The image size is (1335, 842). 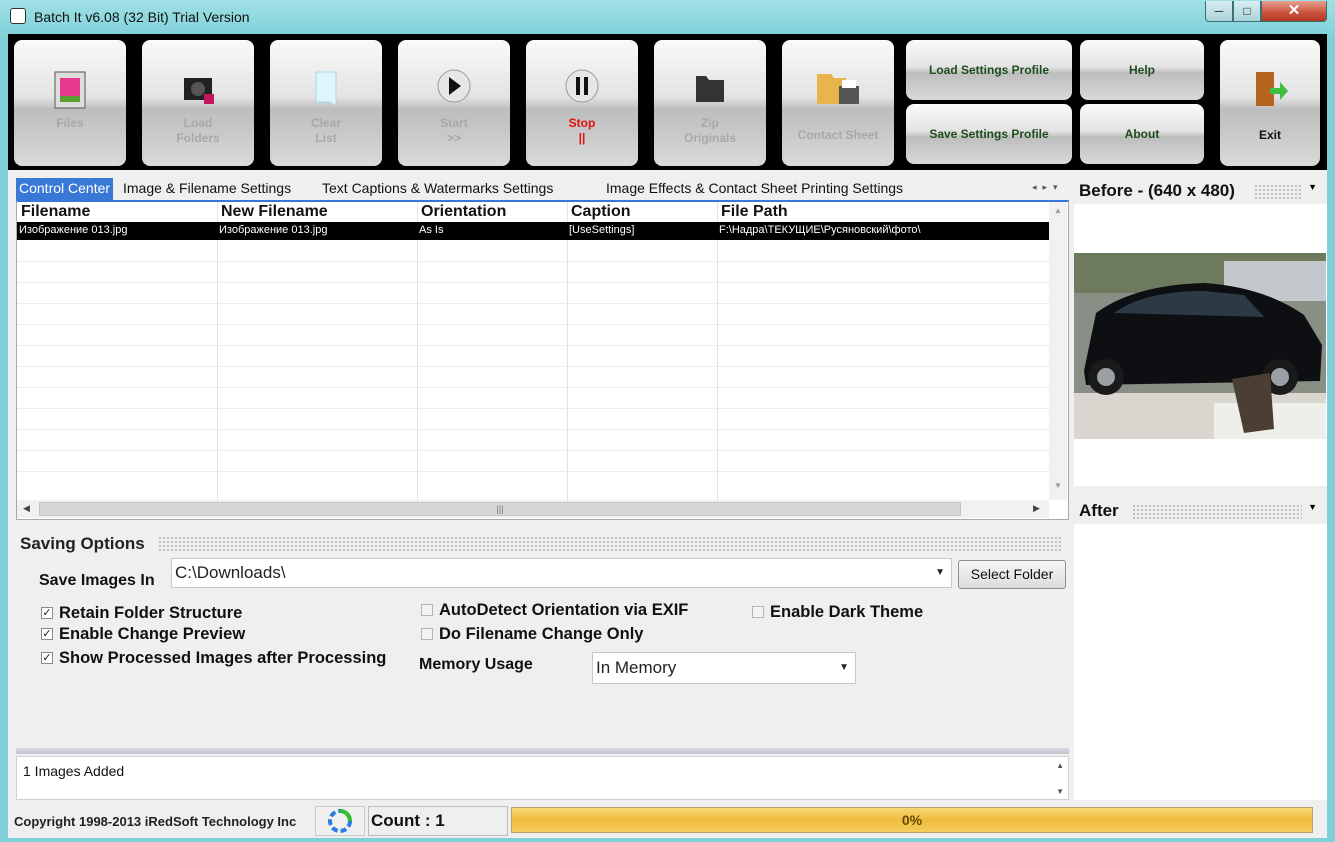 What do you see at coordinates (82, 543) in the screenshot?
I see `saving-options-header: Saving Options` at bounding box center [82, 543].